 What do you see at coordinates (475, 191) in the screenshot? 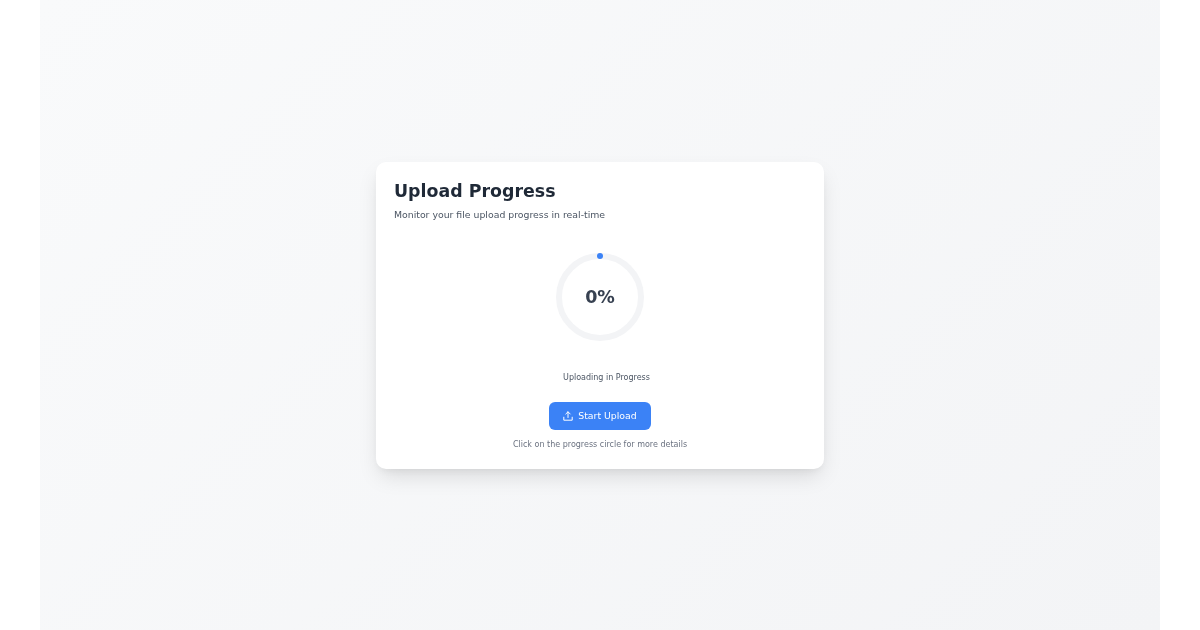
I see `card-title: Upload Progress` at bounding box center [475, 191].